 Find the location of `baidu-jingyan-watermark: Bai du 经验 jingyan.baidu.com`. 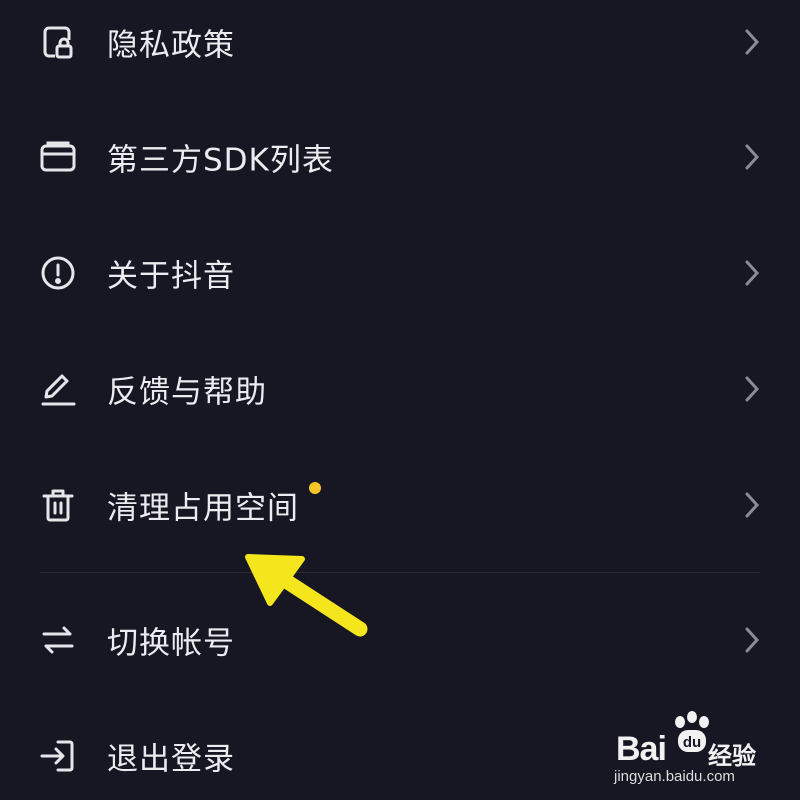

baidu-jingyan-watermark: Bai du 经验 jingyan.baidu.com is located at coordinates (702, 753).